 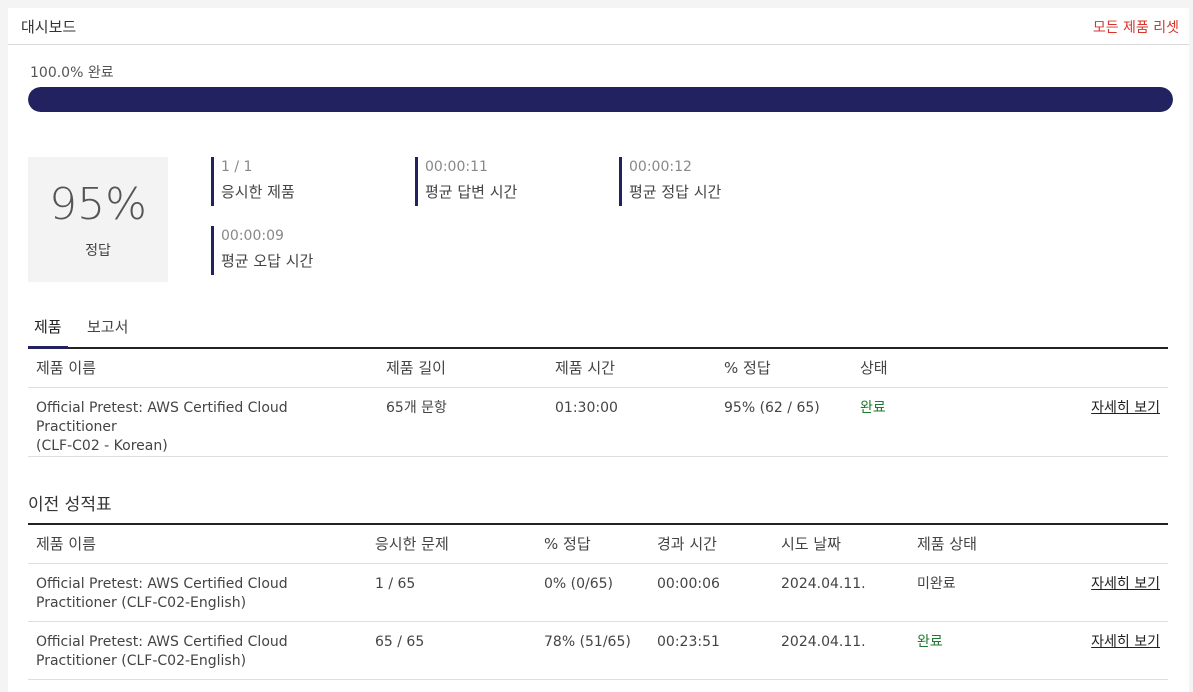 I want to click on progress-bar-fill, so click(x=600, y=99).